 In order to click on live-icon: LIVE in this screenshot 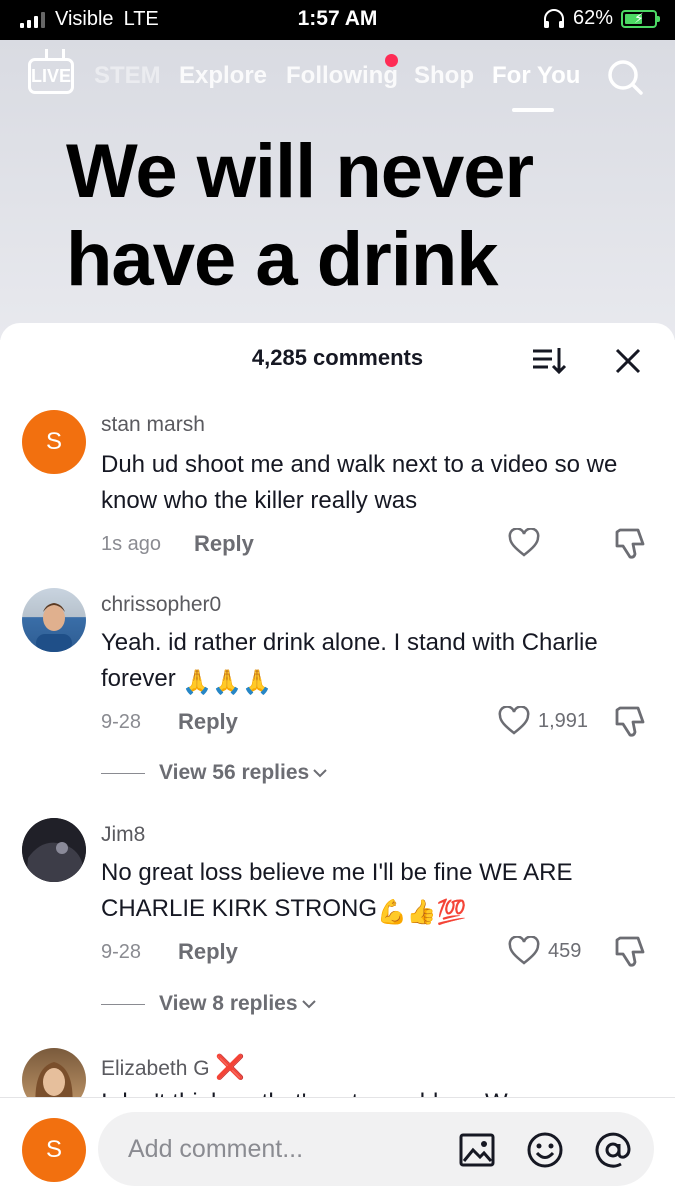, I will do `click(51, 76)`.